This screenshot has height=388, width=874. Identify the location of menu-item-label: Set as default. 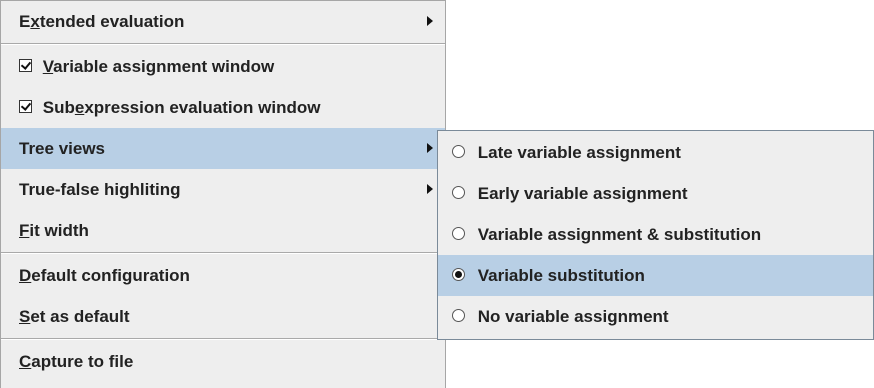
(74, 316).